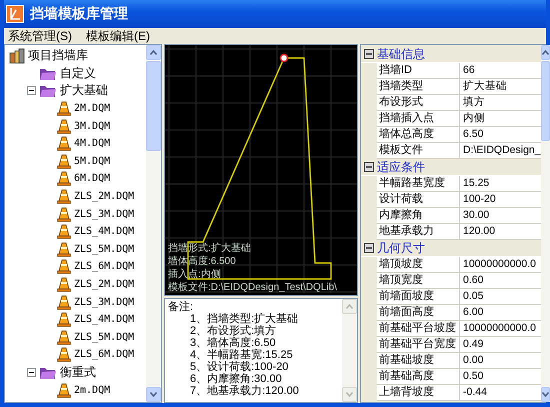 The width and height of the screenshot is (550, 407). I want to click on tree-item: 扩大基础, so click(84, 91).